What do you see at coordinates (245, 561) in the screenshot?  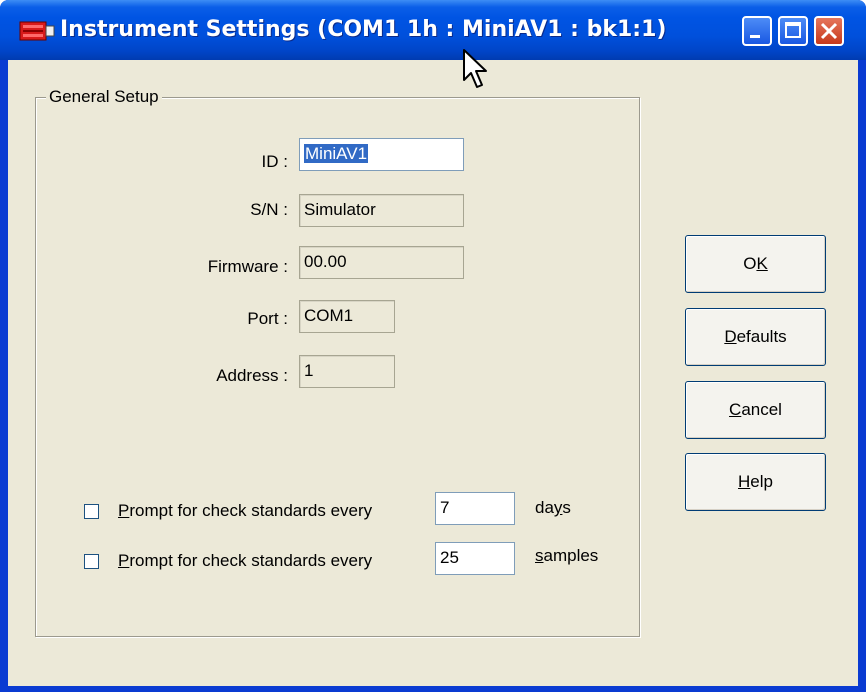 I see `prompt-samples-label: Prompt for check standards every` at bounding box center [245, 561].